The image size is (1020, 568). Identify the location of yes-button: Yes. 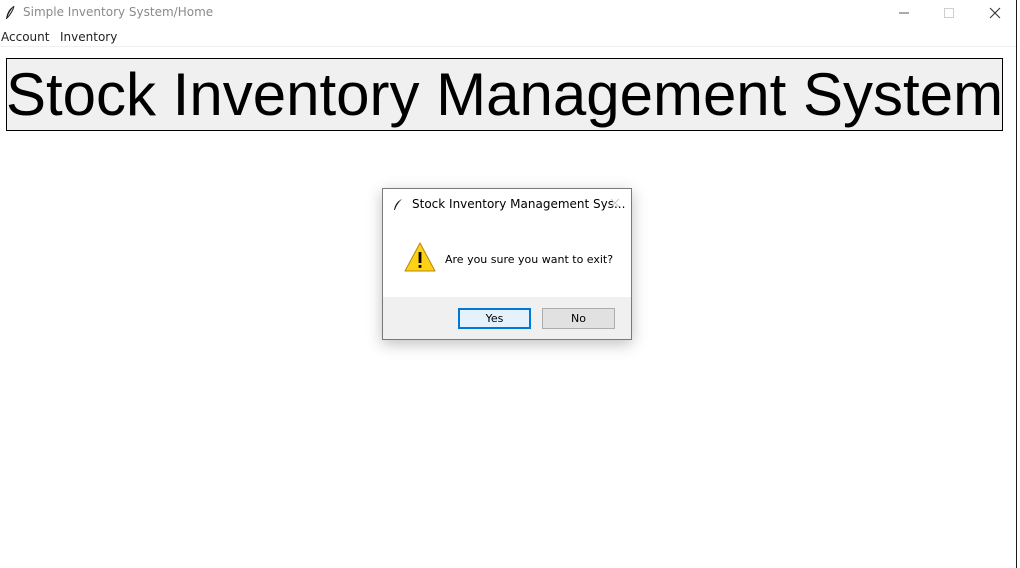
(494, 318).